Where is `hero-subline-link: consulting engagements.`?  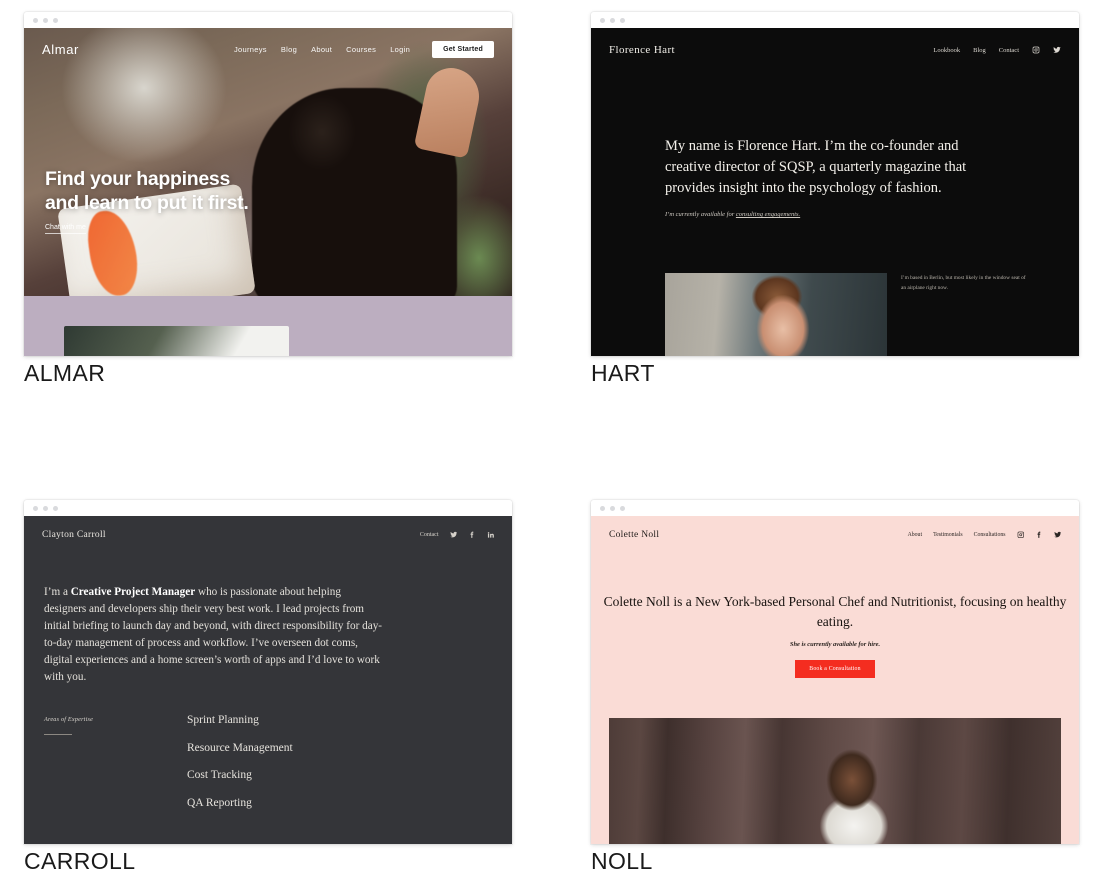
hero-subline-link: consulting engagements. is located at coordinates (768, 214).